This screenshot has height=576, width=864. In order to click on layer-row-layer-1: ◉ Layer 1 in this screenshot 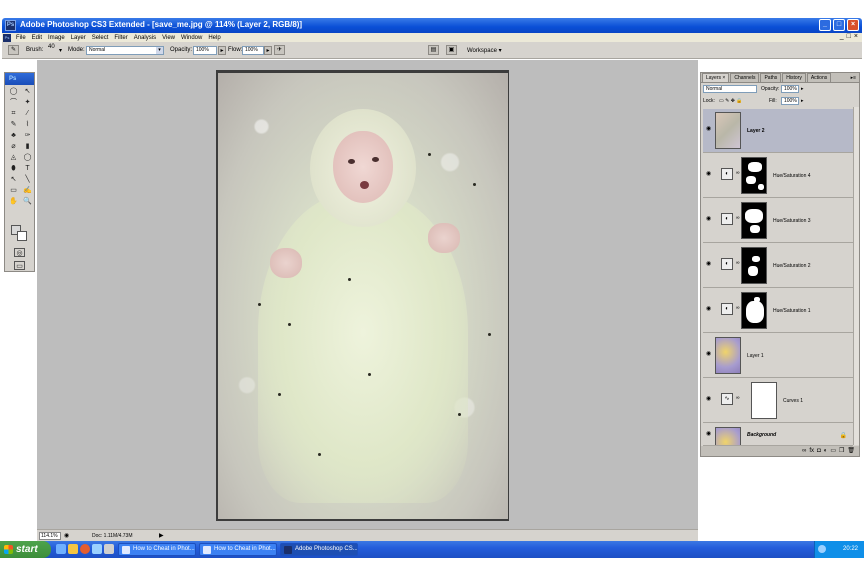, I will do `click(778, 356)`.